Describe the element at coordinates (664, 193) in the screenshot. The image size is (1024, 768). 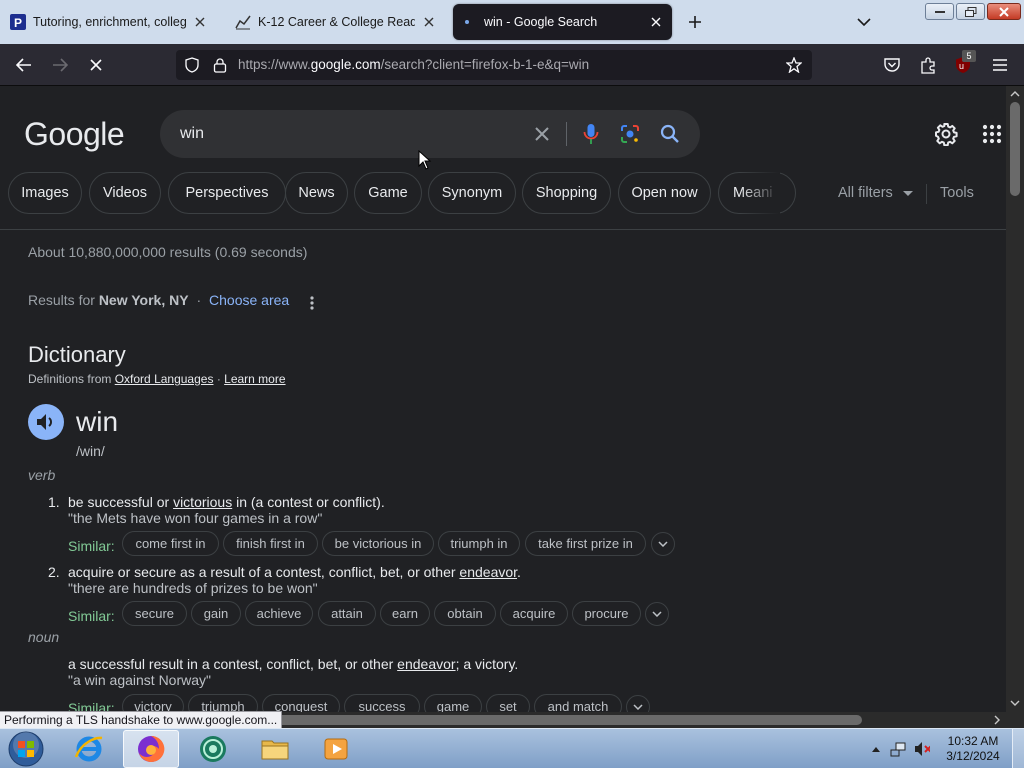
I see `chip-open-now: Open now` at that location.